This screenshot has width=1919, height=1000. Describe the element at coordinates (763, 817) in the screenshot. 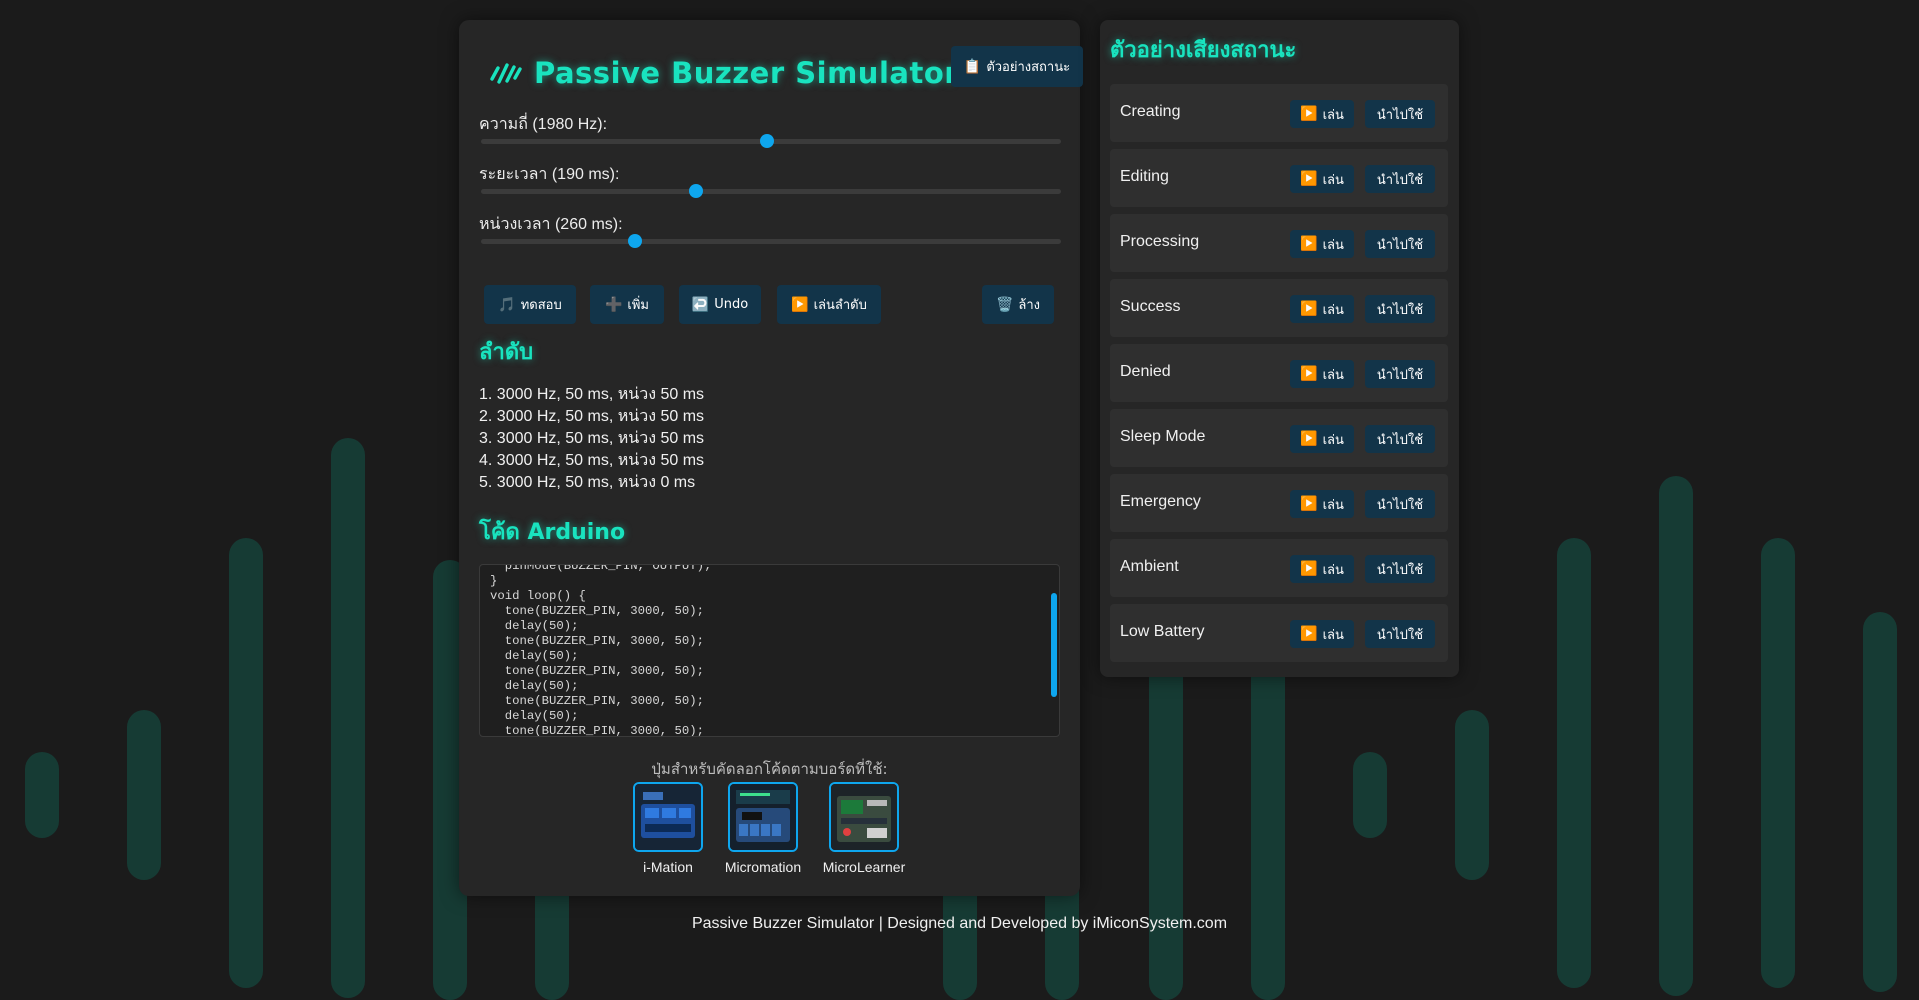

I see `board-micromation-image` at that location.